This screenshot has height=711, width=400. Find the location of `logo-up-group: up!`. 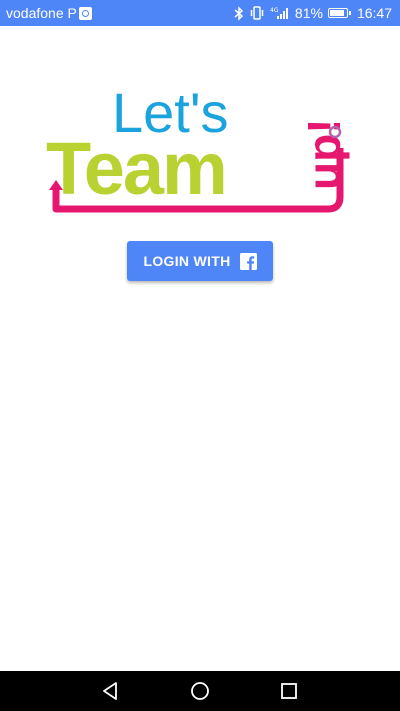

logo-up-group: up! is located at coordinates (324, 154).